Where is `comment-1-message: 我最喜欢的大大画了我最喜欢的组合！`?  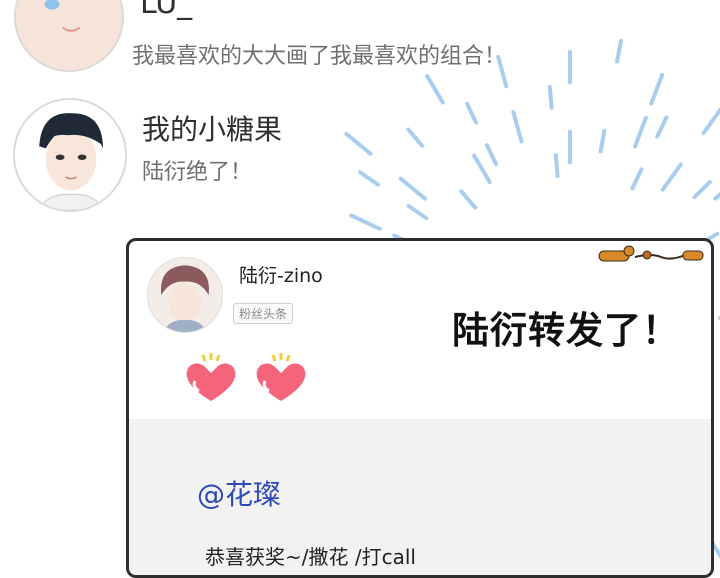 comment-1-message: 我最喜欢的大大画了我最喜欢的组合！ is located at coordinates (319, 56).